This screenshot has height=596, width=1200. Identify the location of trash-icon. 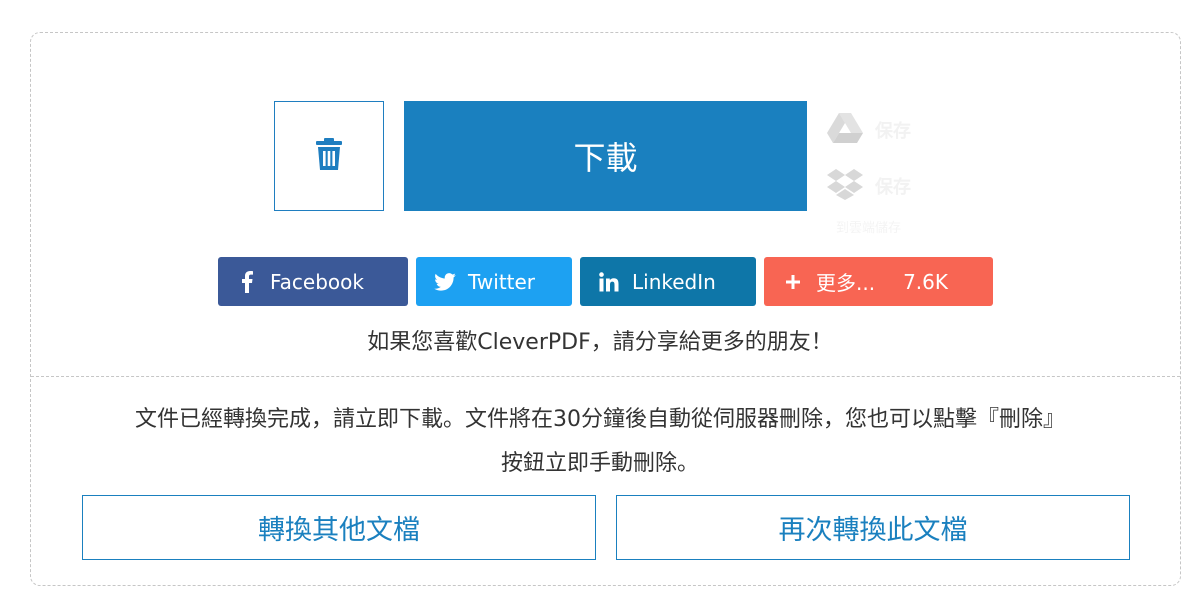
(329, 156).